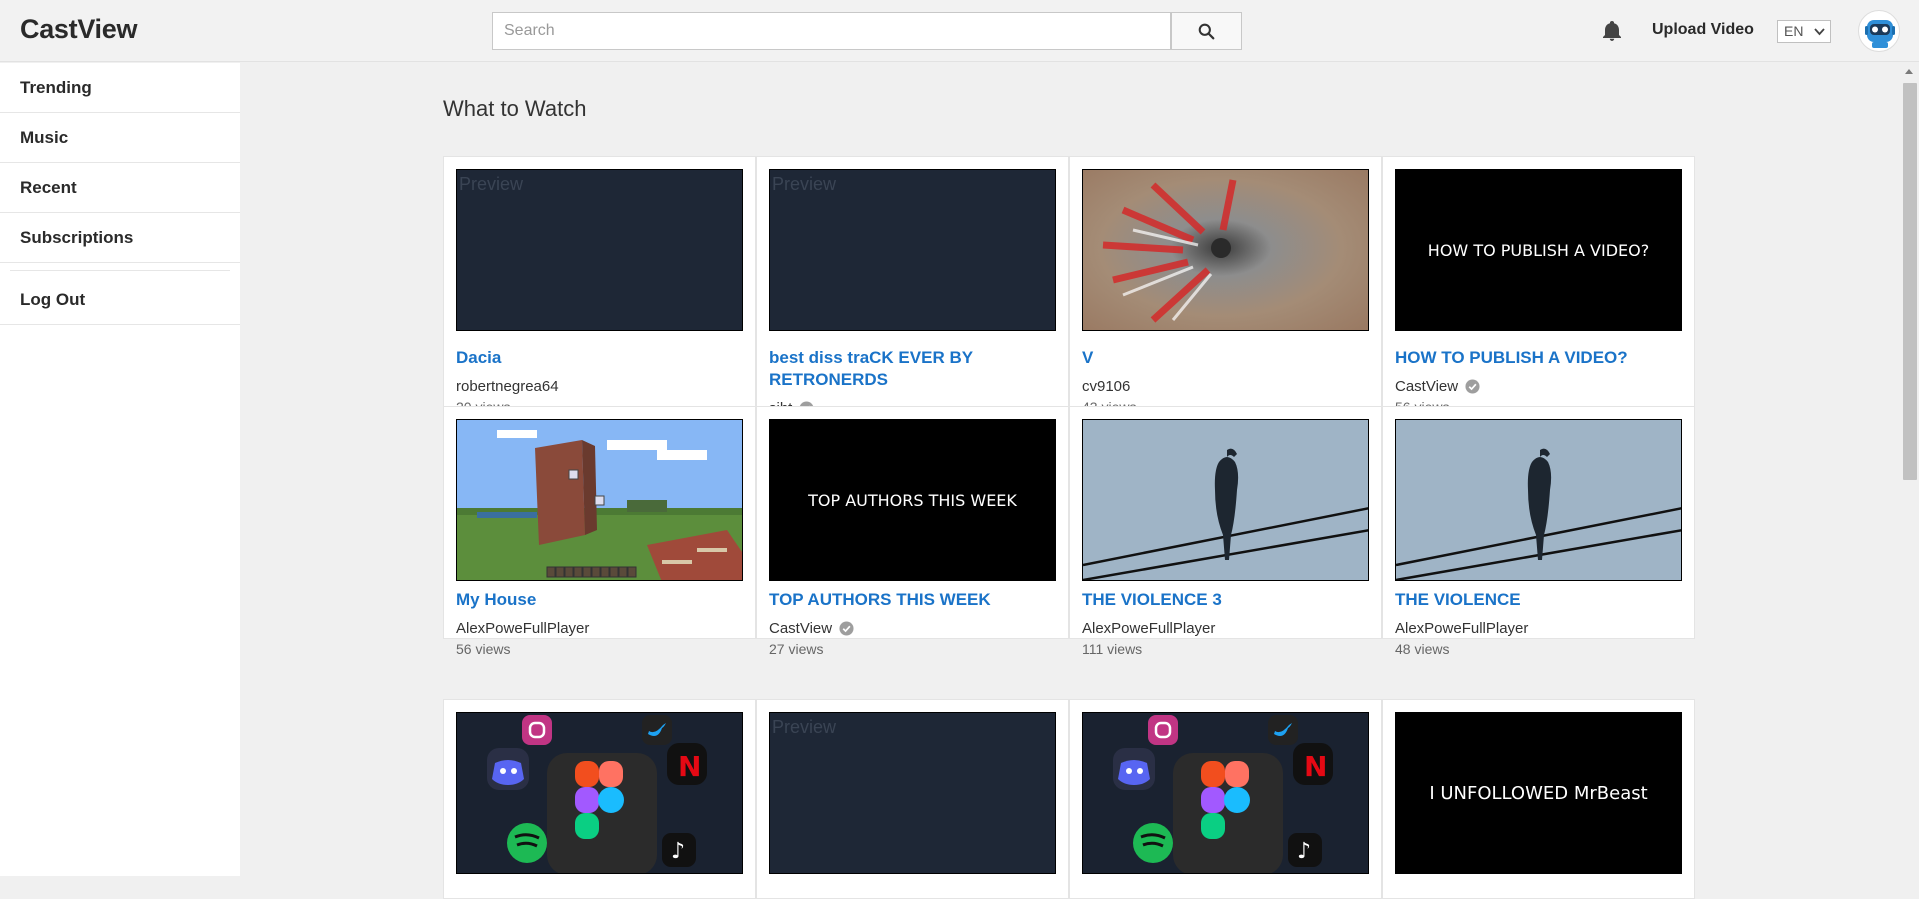  Describe the element at coordinates (1703, 30) in the screenshot. I see `upload-video-button: Upload Video` at that location.